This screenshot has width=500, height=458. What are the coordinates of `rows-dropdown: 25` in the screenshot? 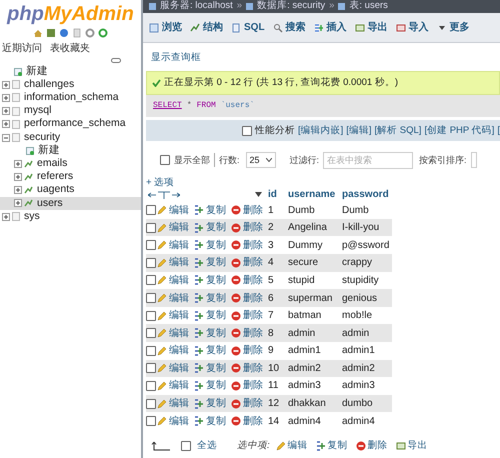 It's located at (261, 160).